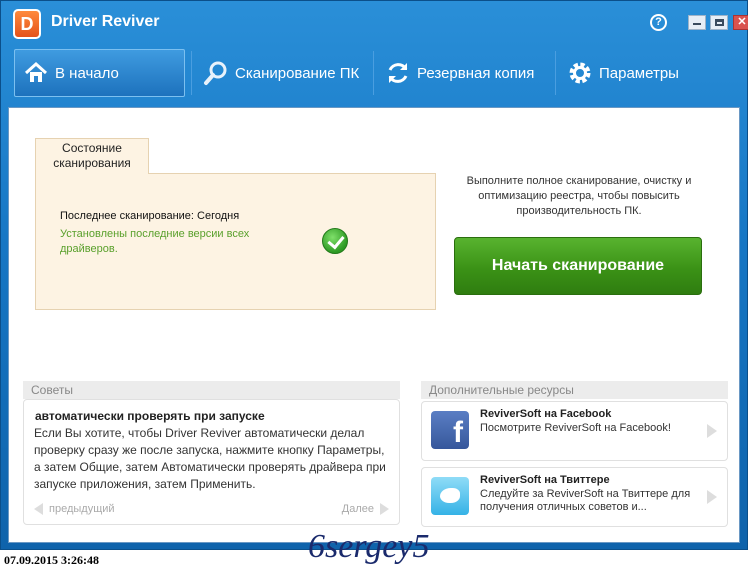 The width and height of the screenshot is (748, 568). I want to click on maximize-icon, so click(719, 22).